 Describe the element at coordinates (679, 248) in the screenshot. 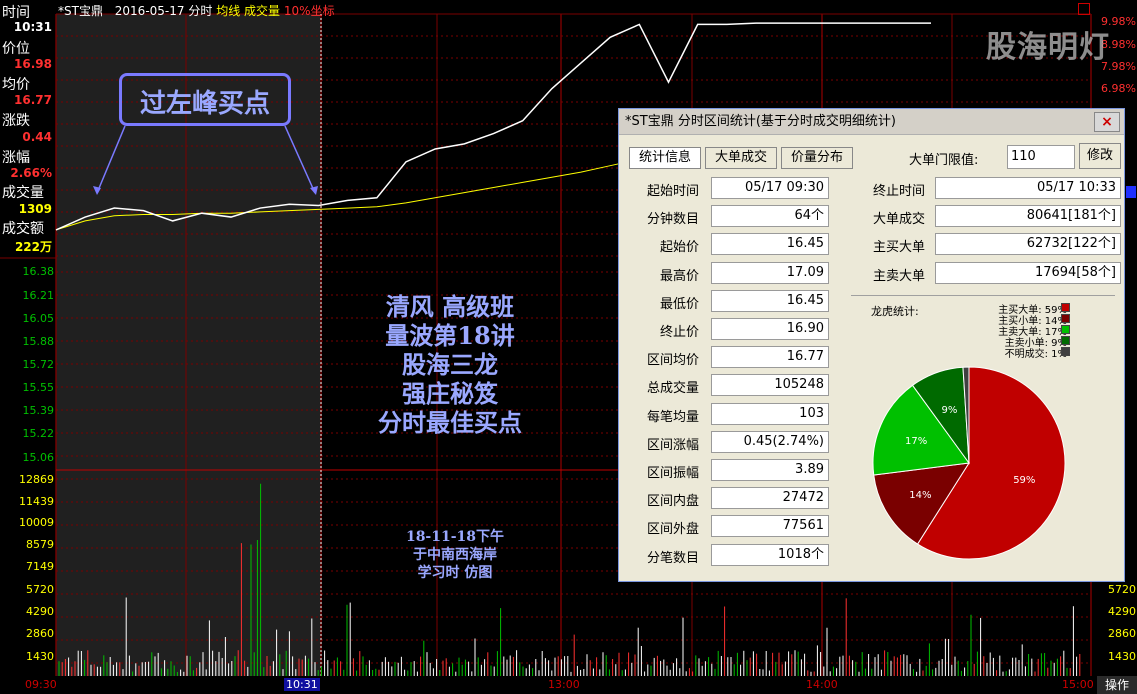

I see `stat-label: 起始价` at that location.